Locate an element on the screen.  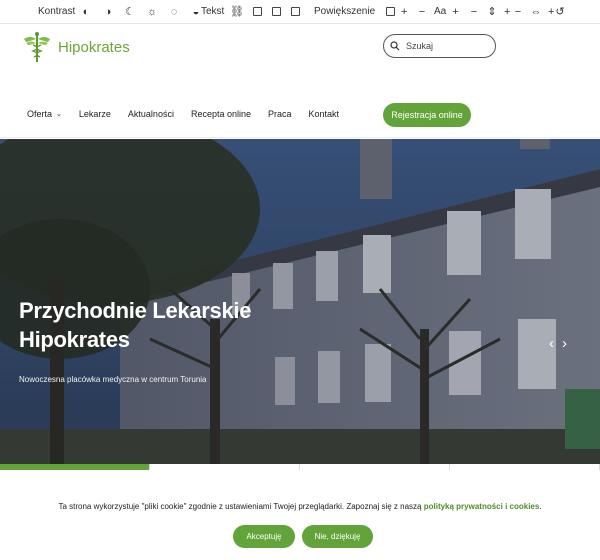
site-logo: Hipokrates is located at coordinates (76, 47).